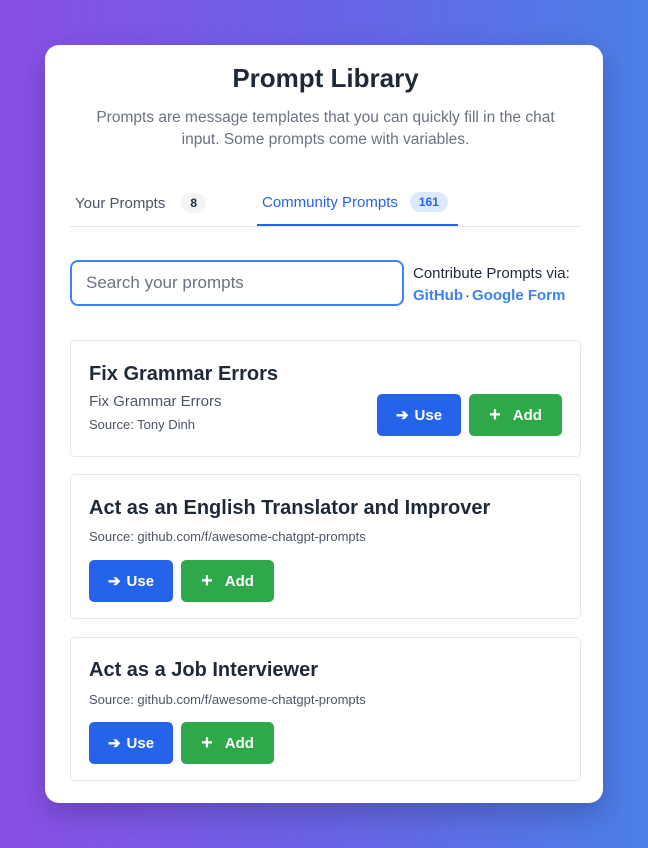 The image size is (648, 848). What do you see at coordinates (194, 203) in the screenshot?
I see `count-badge: 8` at bounding box center [194, 203].